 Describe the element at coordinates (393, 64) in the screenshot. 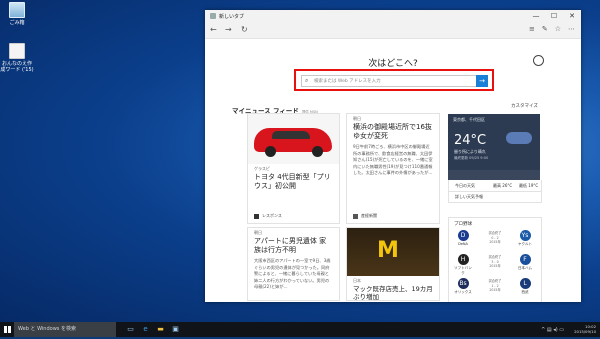

I see `page-title: 次はどこへ?` at that location.